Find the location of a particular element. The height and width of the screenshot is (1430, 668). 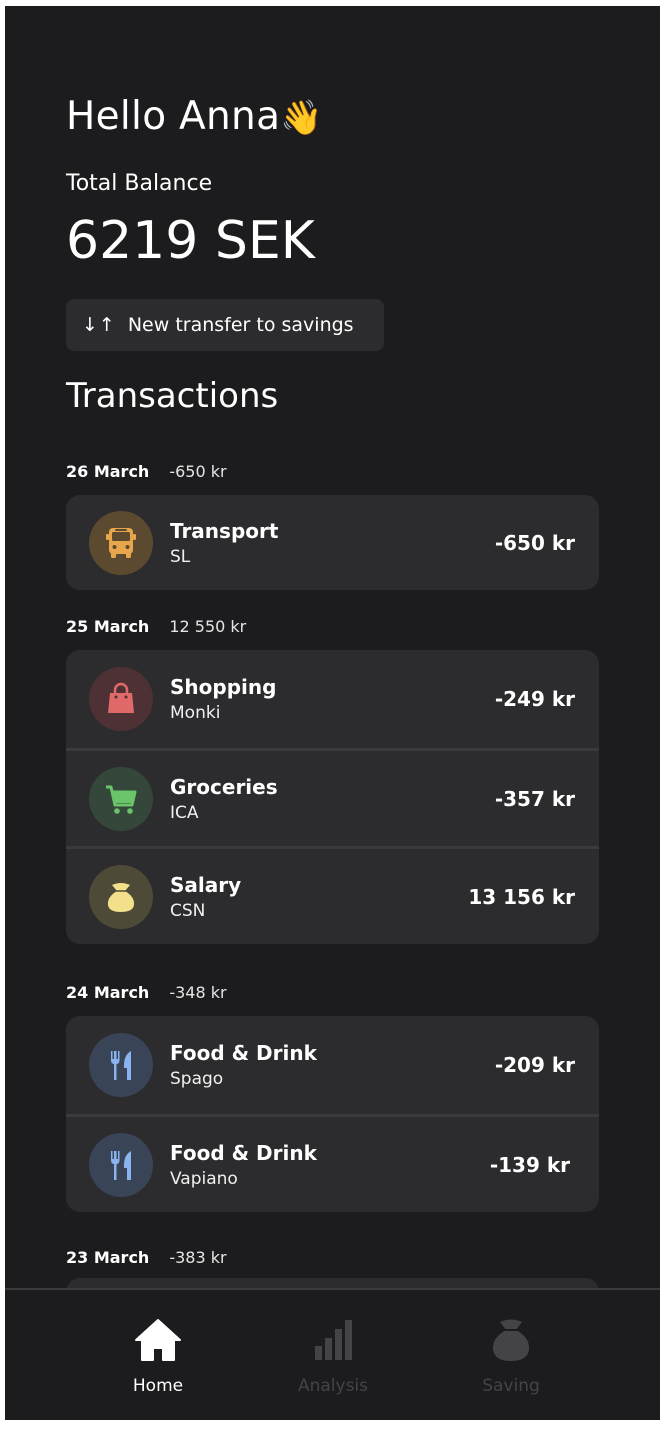

day-total: -650 kr is located at coordinates (198, 471).